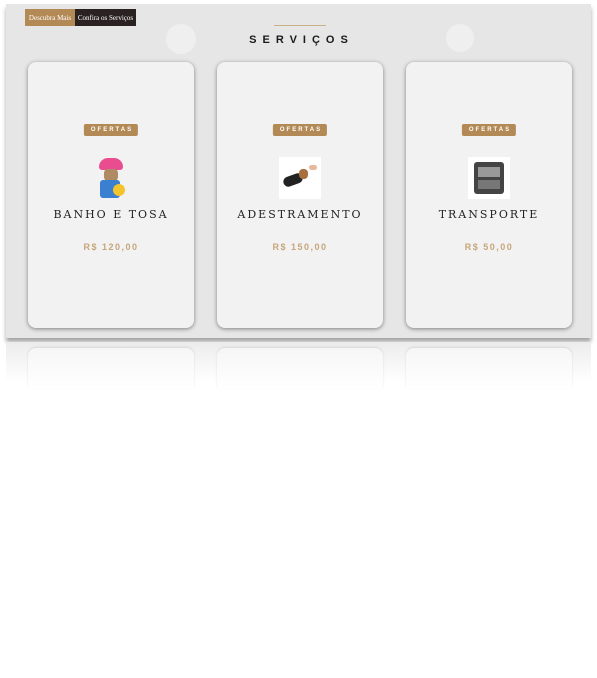  I want to click on title-divider, so click(300, 25).